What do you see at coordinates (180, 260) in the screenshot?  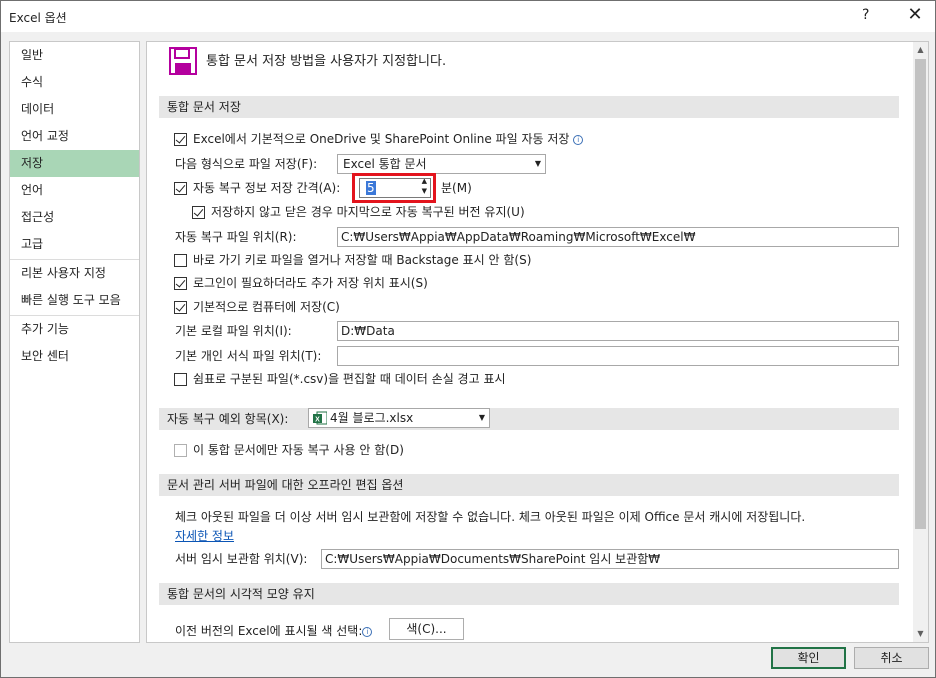 I see `no-backstage-checkbox` at bounding box center [180, 260].